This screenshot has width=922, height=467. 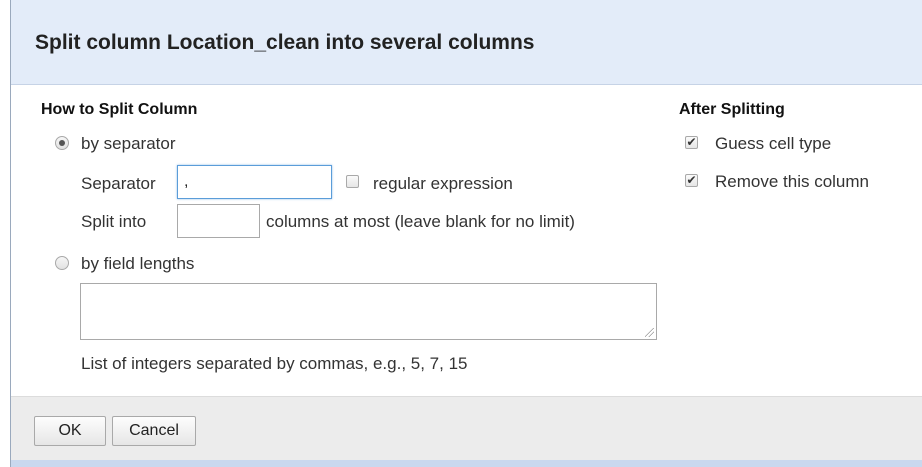 What do you see at coordinates (352, 181) in the screenshot?
I see `regular-expression-checkbox` at bounding box center [352, 181].